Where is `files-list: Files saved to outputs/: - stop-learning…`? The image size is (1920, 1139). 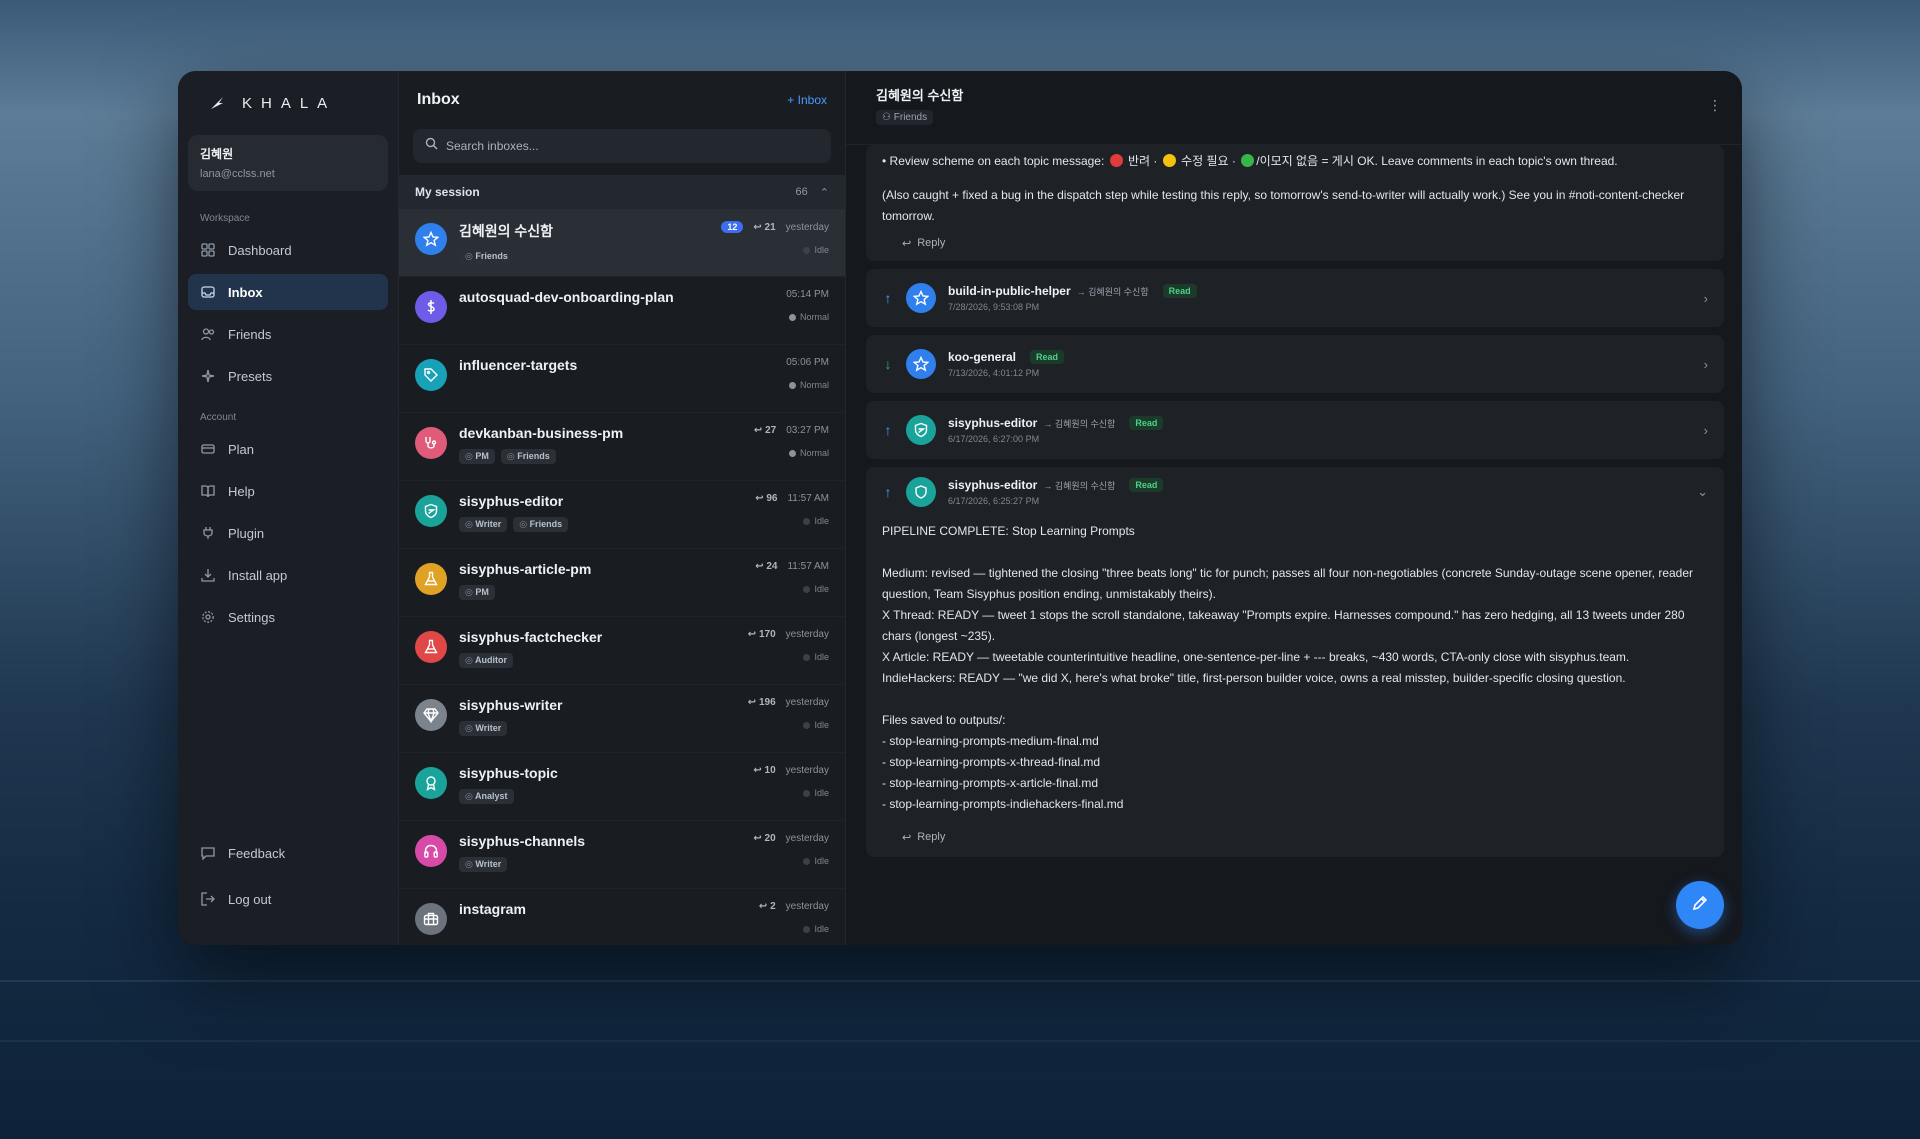 files-list: Files saved to outputs/: - stop-learning… is located at coordinates (1295, 762).